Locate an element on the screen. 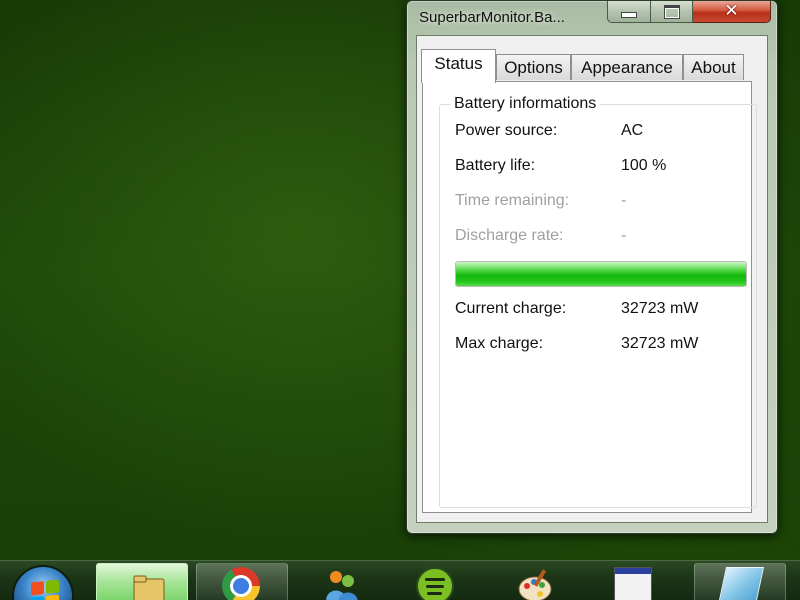 This screenshot has height=600, width=800. start-button is located at coordinates (43, 582).